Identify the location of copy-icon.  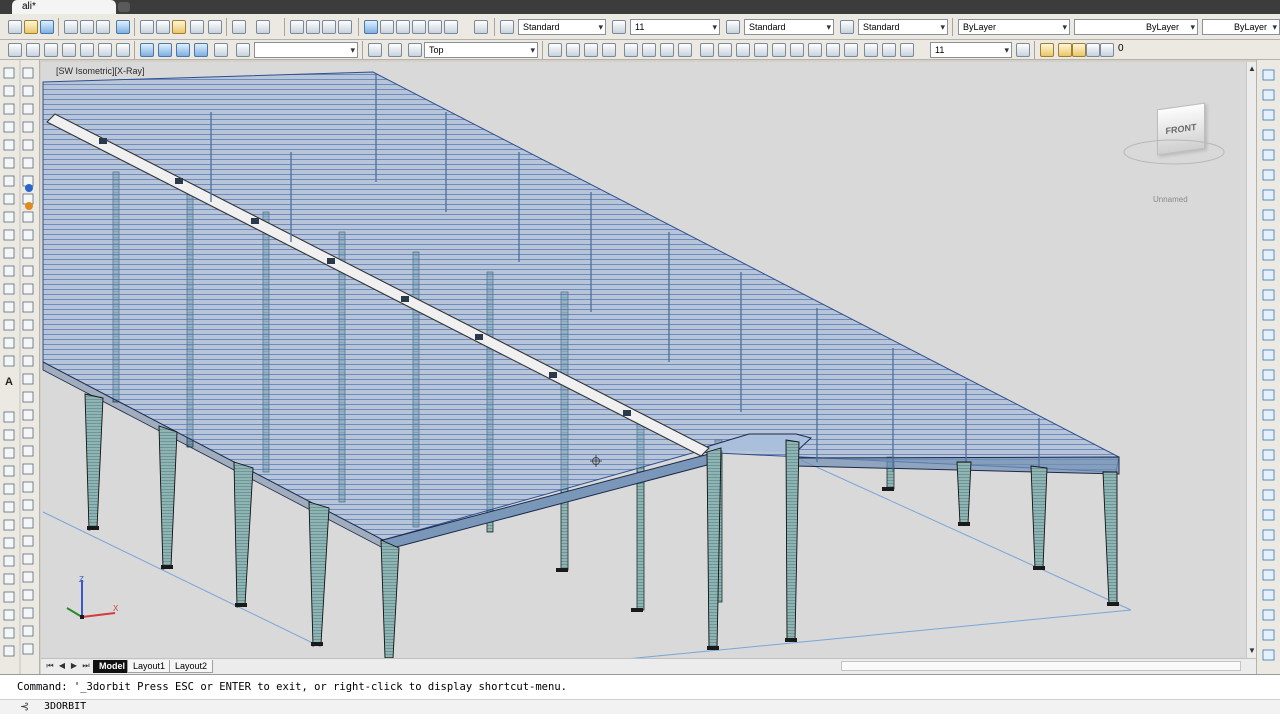
(163, 27).